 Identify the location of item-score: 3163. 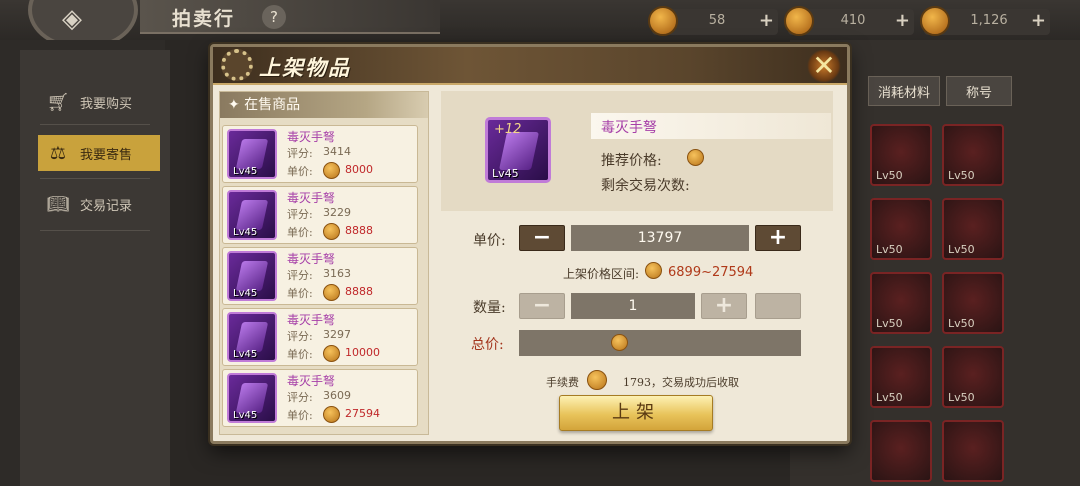
(337, 273).